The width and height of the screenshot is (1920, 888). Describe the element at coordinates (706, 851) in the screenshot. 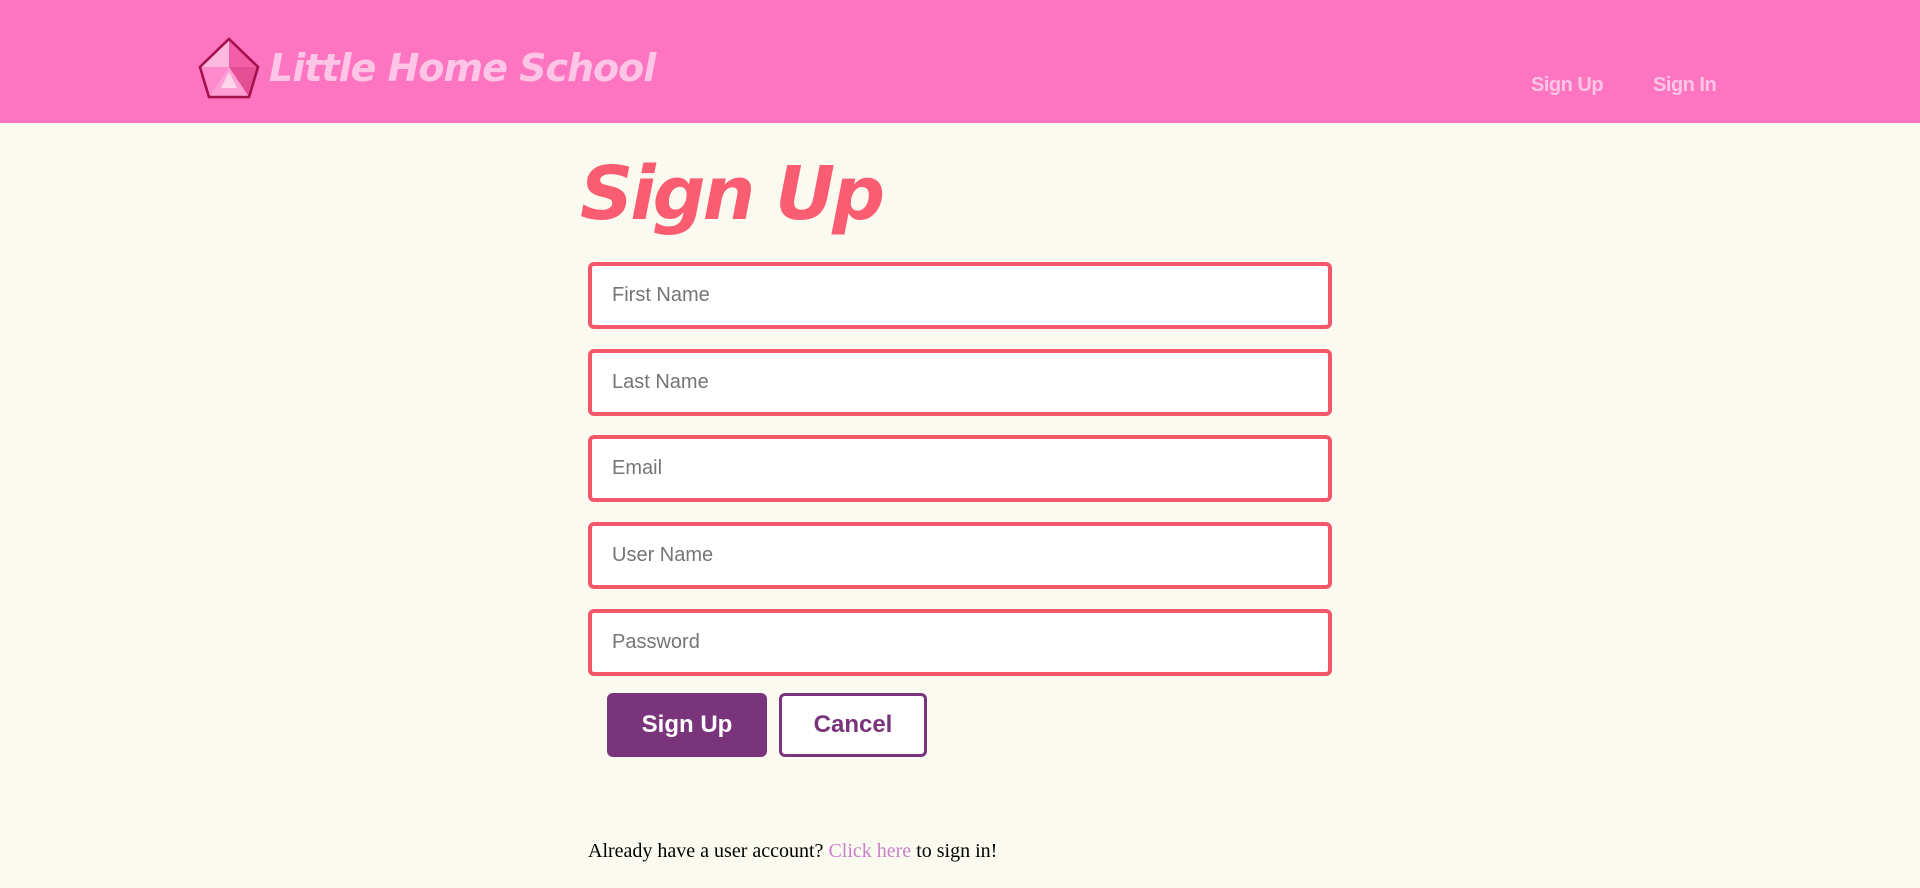

I see `sign-in-prompt-text: Already have a user account?` at that location.